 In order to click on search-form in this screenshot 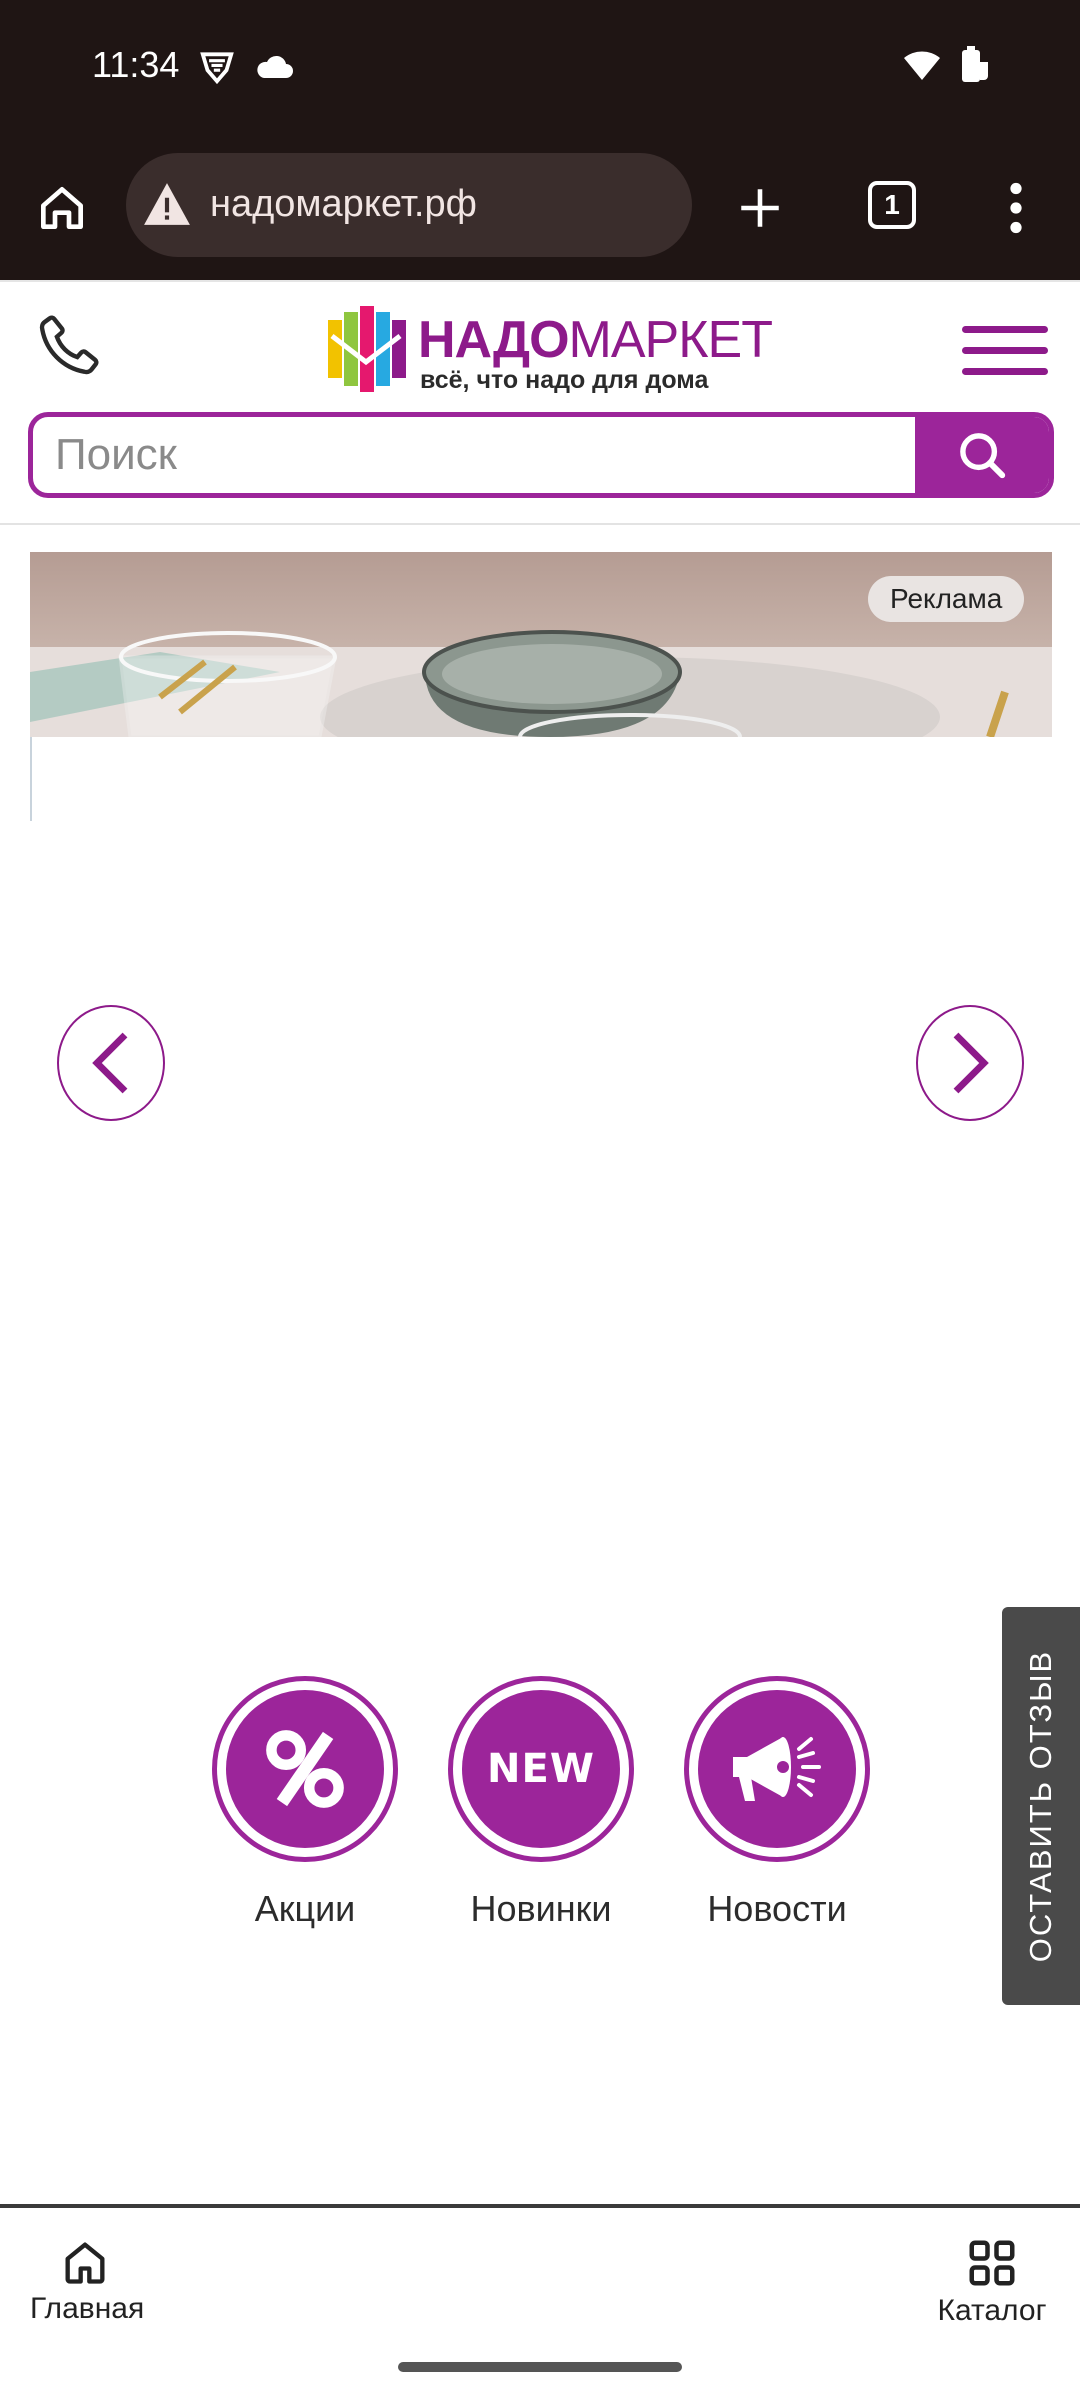, I will do `click(541, 455)`.